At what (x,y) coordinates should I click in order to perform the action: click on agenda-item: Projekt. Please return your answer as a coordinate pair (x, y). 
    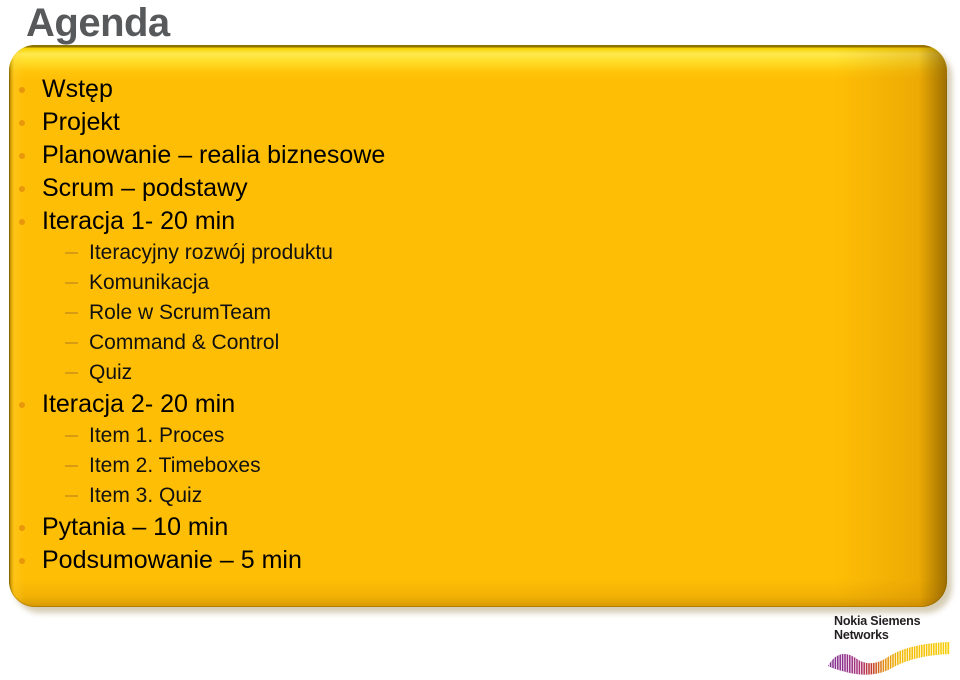
    Looking at the image, I should click on (478, 122).